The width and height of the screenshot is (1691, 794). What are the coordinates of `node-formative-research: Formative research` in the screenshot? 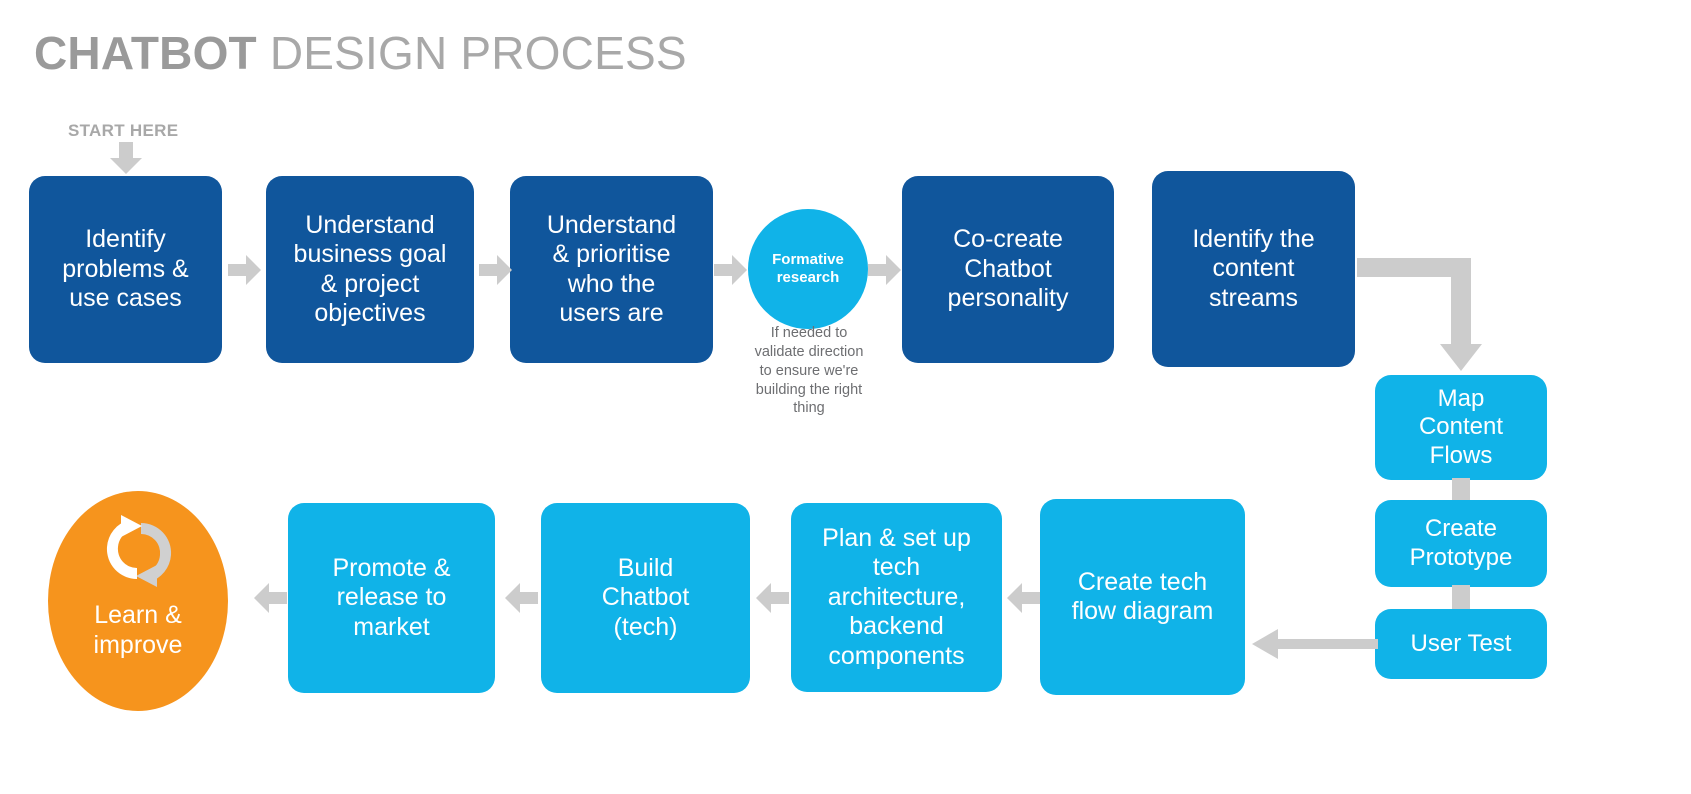 It's located at (808, 269).